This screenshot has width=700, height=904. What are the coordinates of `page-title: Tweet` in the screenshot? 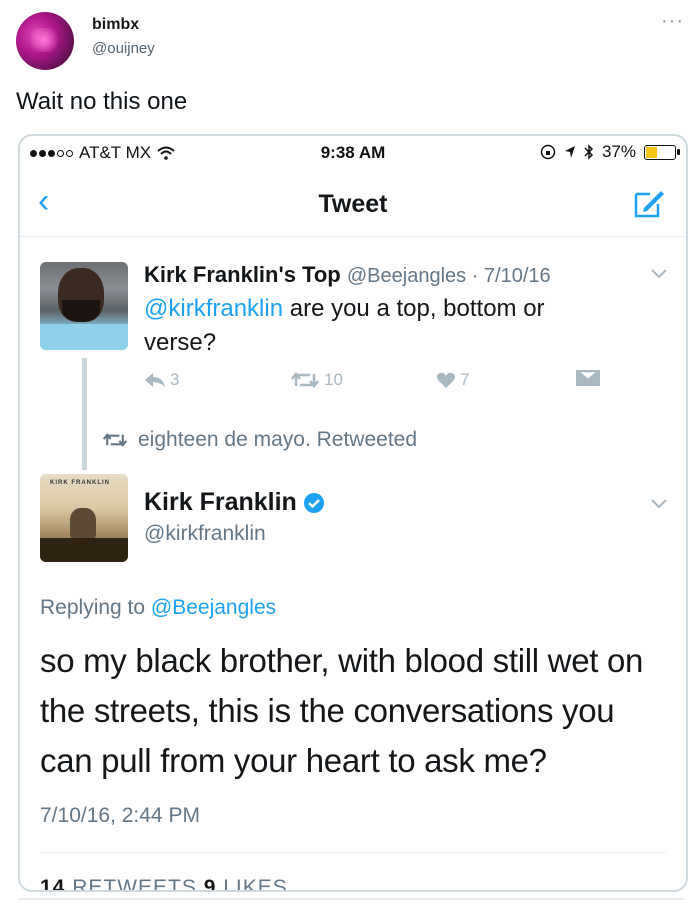 It's located at (353, 204).